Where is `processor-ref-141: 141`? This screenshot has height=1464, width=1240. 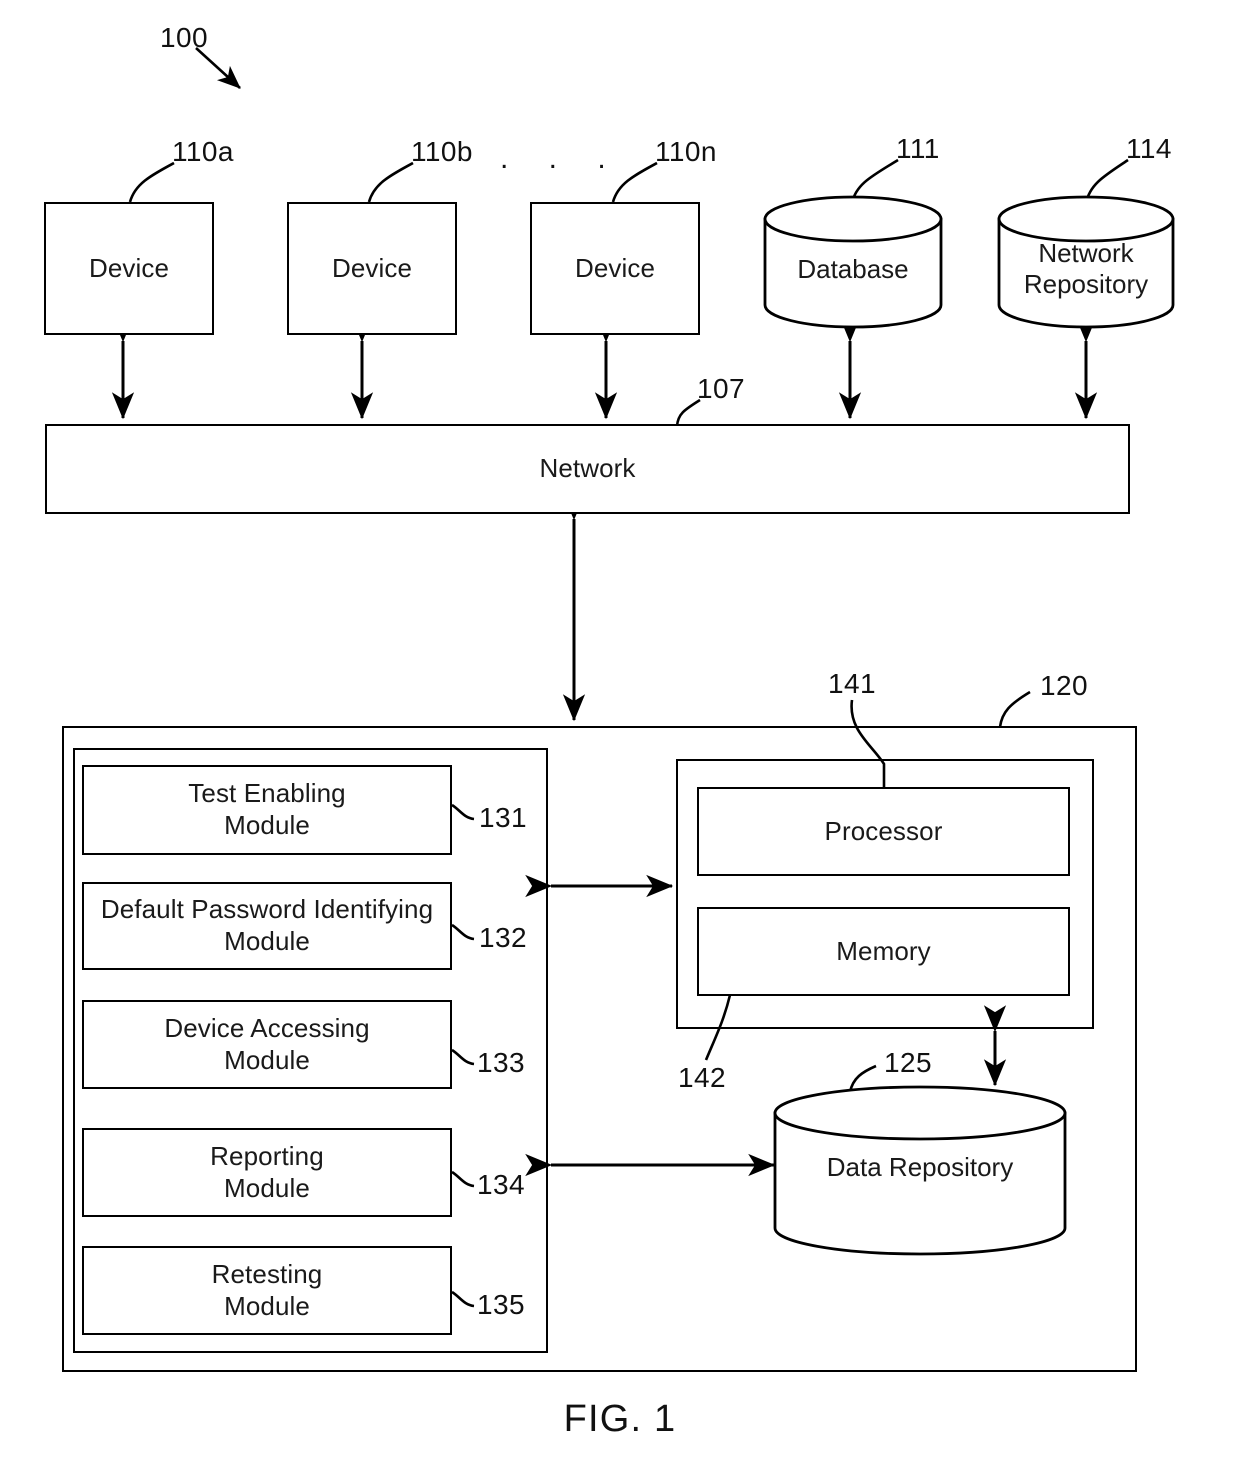
processor-ref-141: 141 is located at coordinates (852, 683).